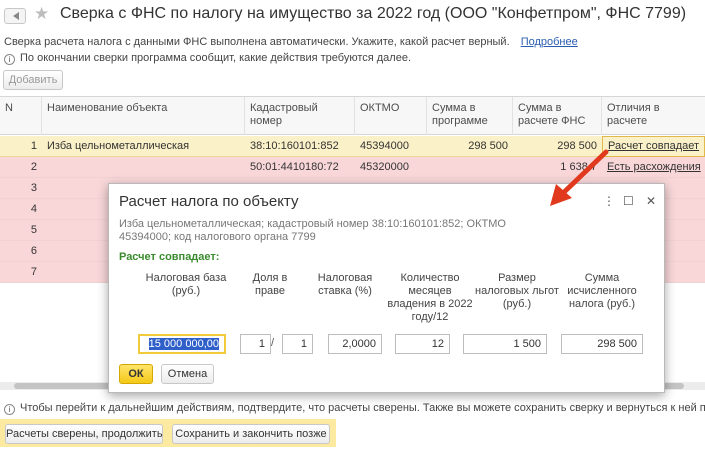 The image size is (705, 451). What do you see at coordinates (21, 116) in the screenshot?
I see `col-n: N` at bounding box center [21, 116].